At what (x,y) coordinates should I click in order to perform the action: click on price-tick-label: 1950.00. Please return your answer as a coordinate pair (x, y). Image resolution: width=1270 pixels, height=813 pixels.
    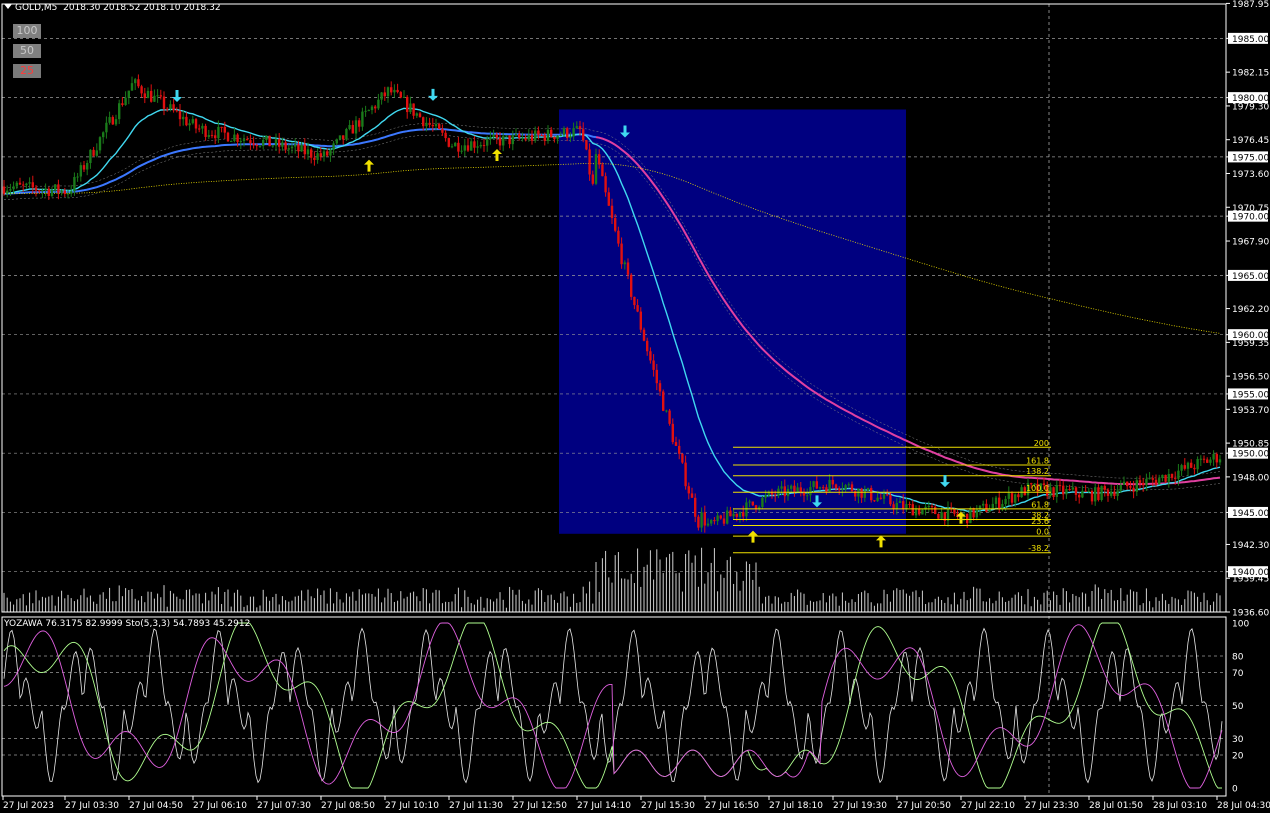
    Looking at the image, I should click on (1250, 455).